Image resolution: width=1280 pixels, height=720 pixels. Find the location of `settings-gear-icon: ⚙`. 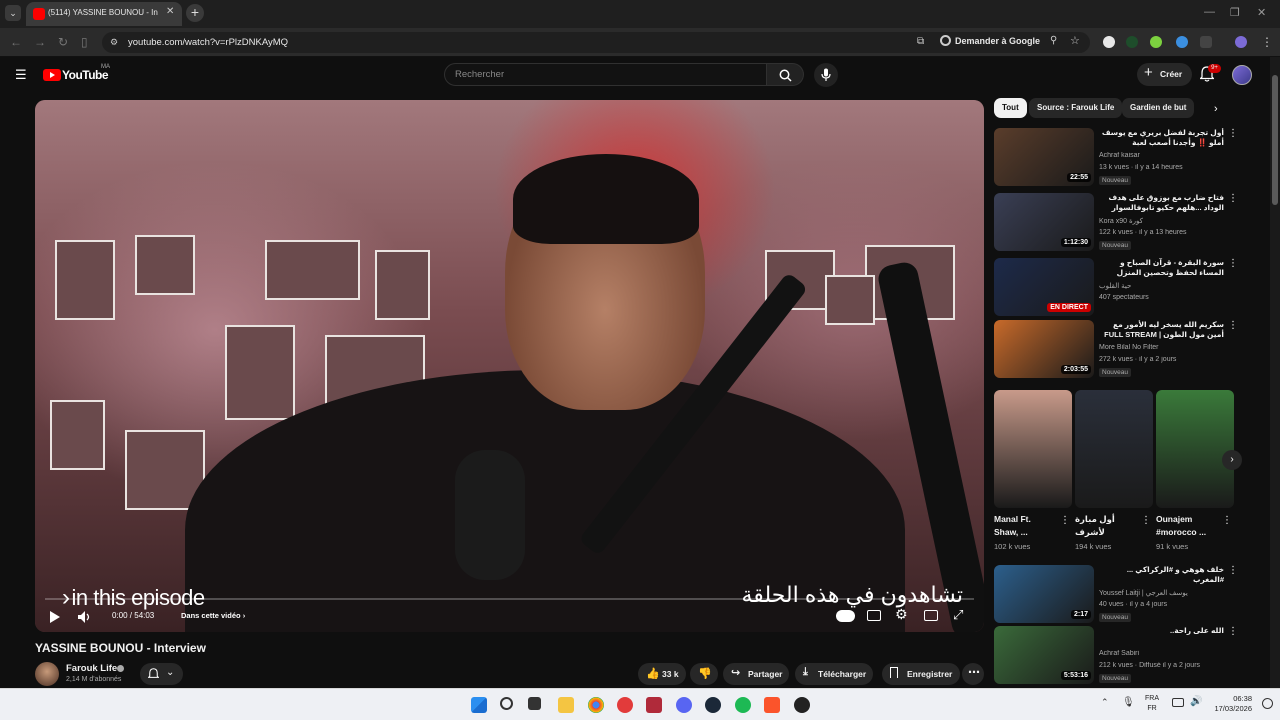

settings-gear-icon: ⚙ is located at coordinates (901, 614).